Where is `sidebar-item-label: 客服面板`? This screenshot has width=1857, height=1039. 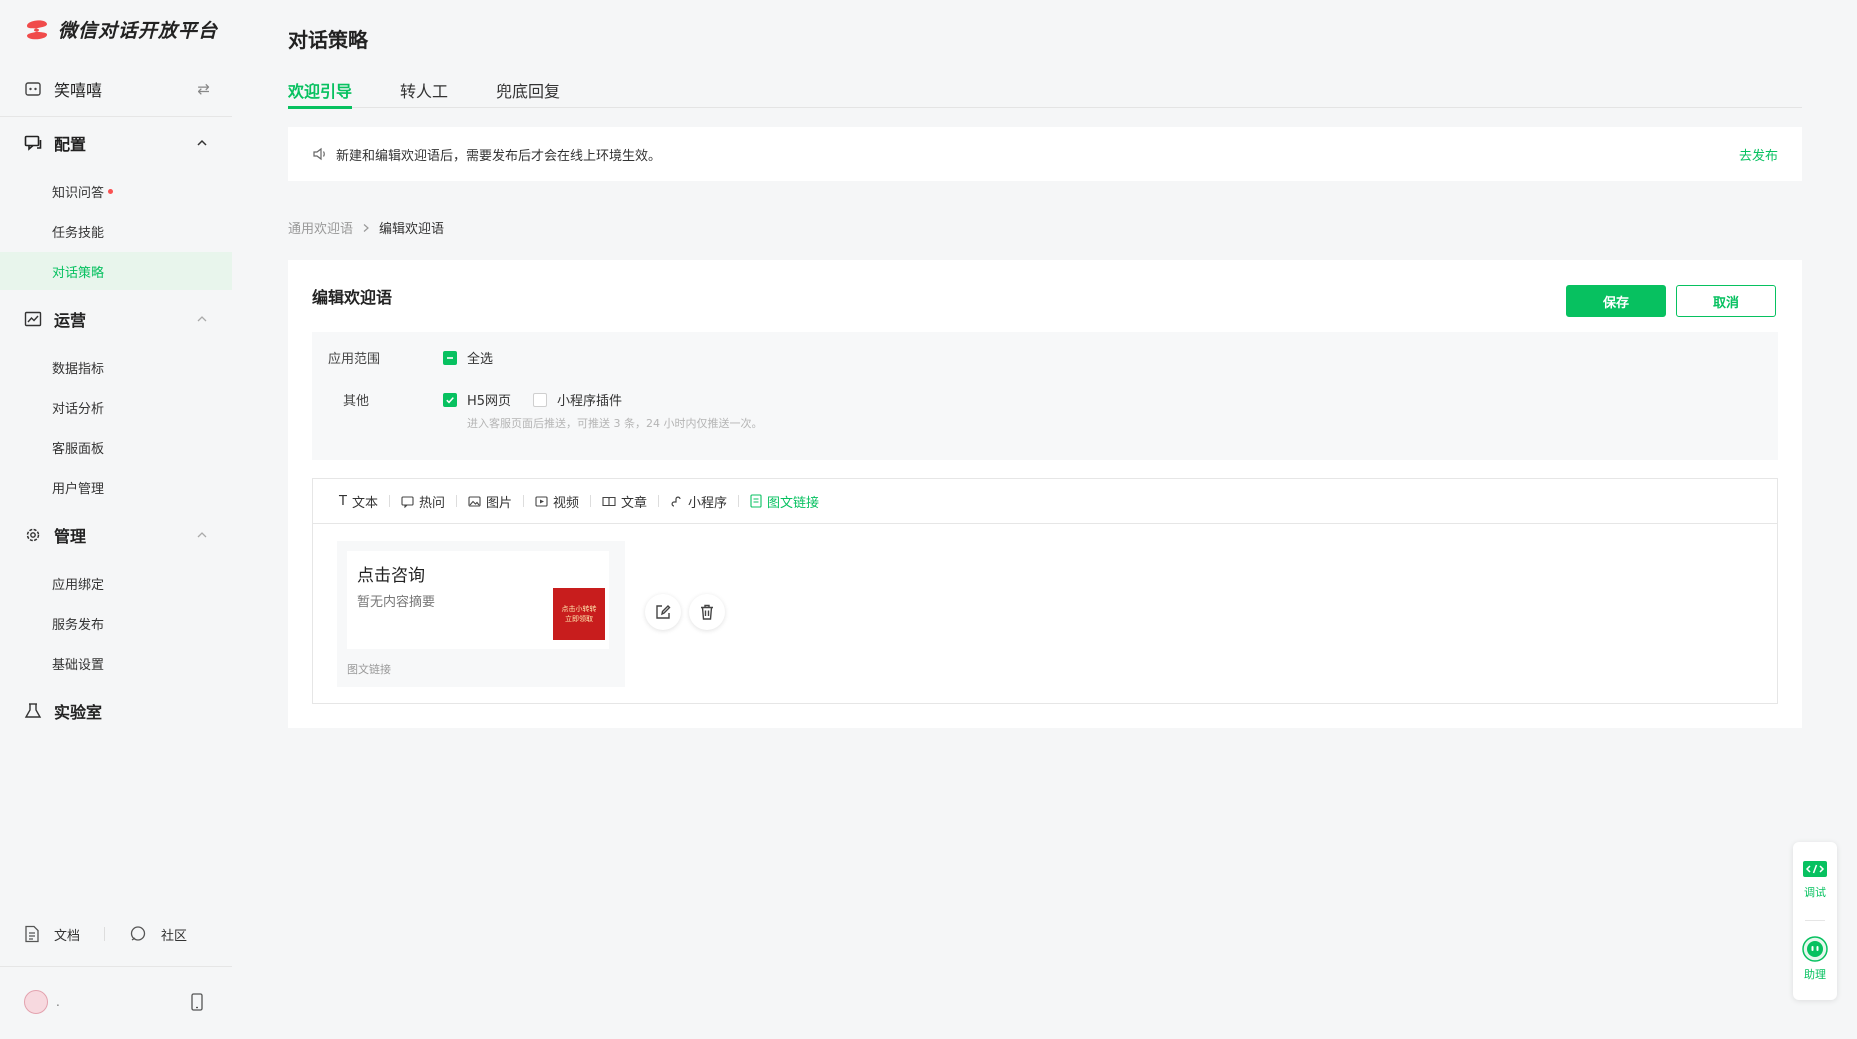 sidebar-item-label: 客服面板 is located at coordinates (78, 449).